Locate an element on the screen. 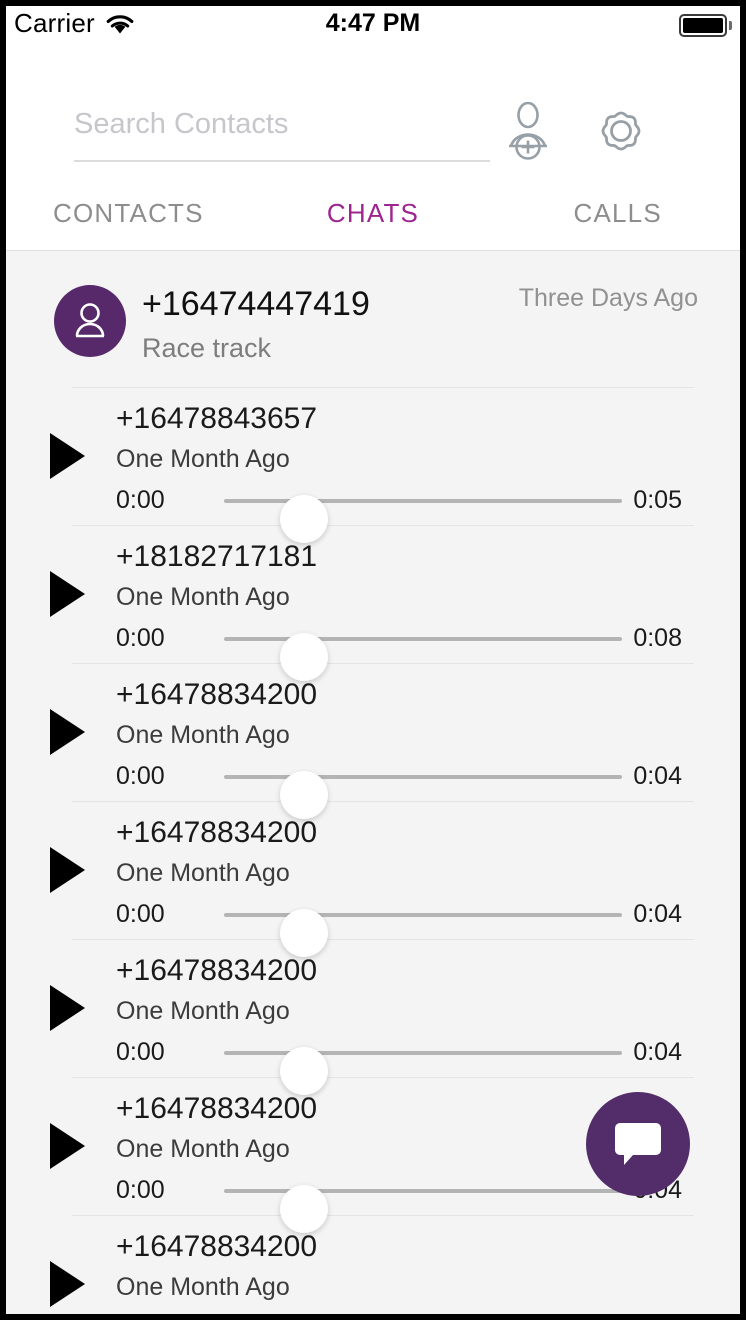  audio-slider: 0:00 0:05 is located at coordinates (408, 511).